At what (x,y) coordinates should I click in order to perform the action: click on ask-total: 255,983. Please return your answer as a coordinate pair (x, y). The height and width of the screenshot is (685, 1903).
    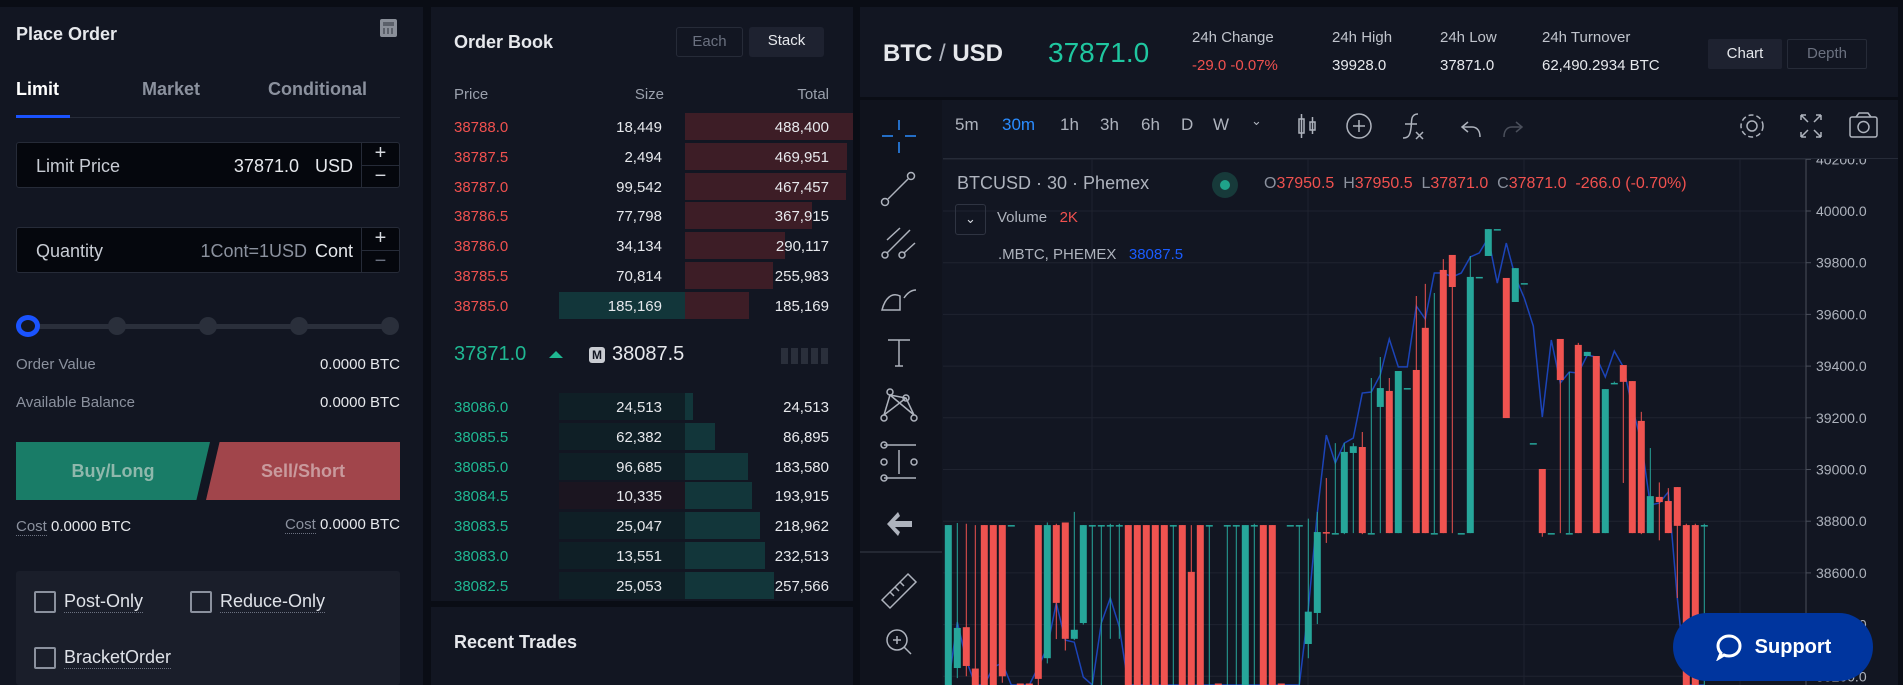
    Looking at the image, I should click on (801, 276).